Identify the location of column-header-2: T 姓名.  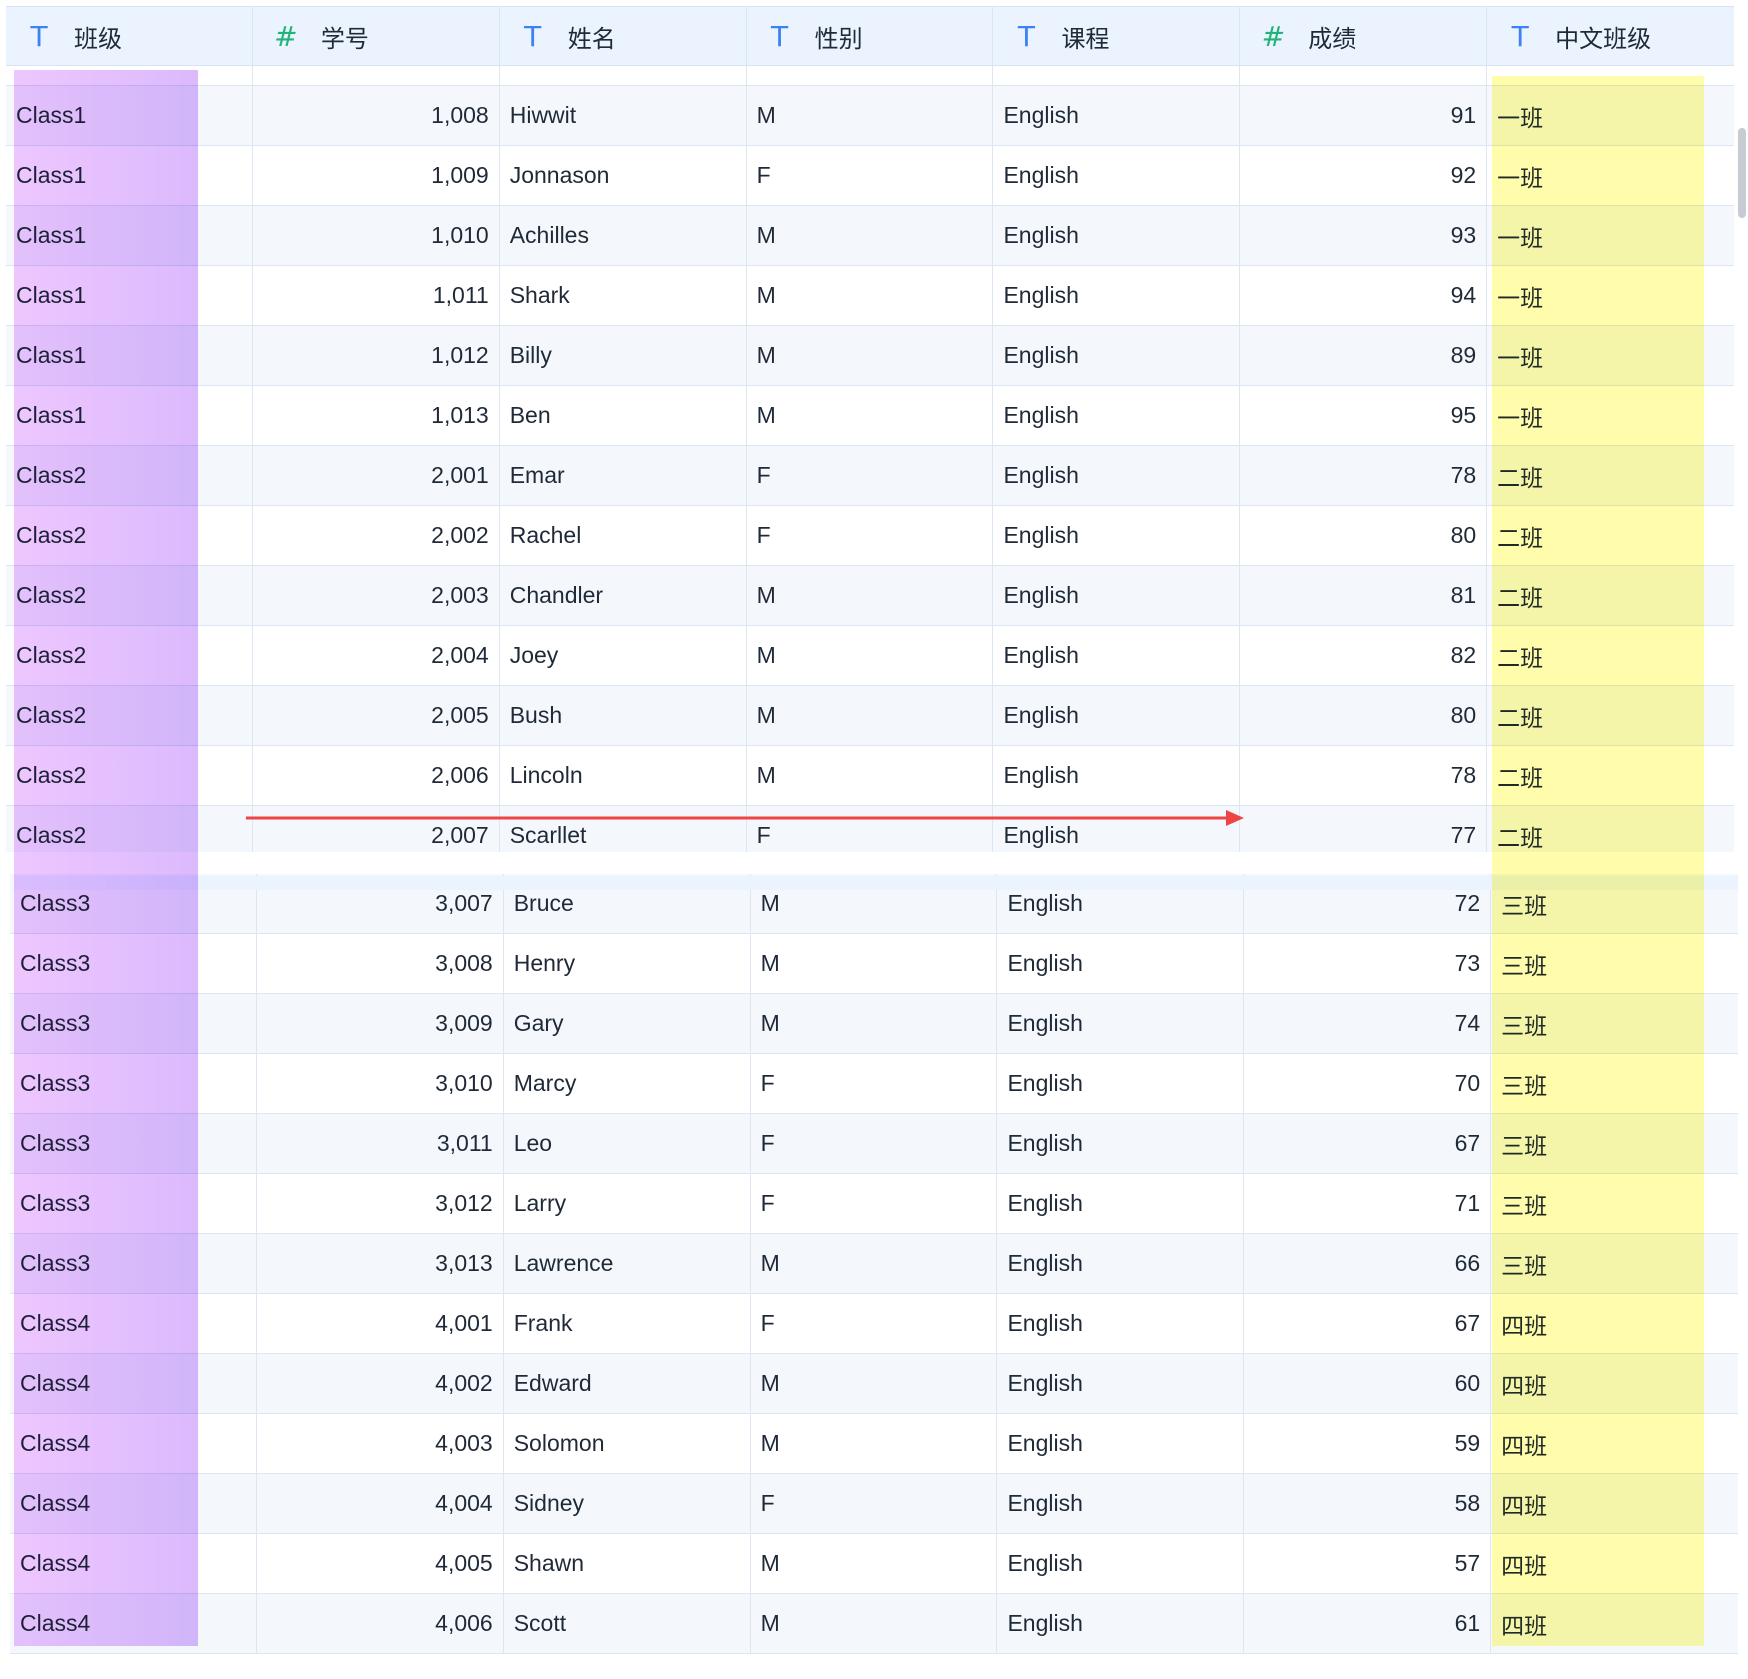
(623, 36).